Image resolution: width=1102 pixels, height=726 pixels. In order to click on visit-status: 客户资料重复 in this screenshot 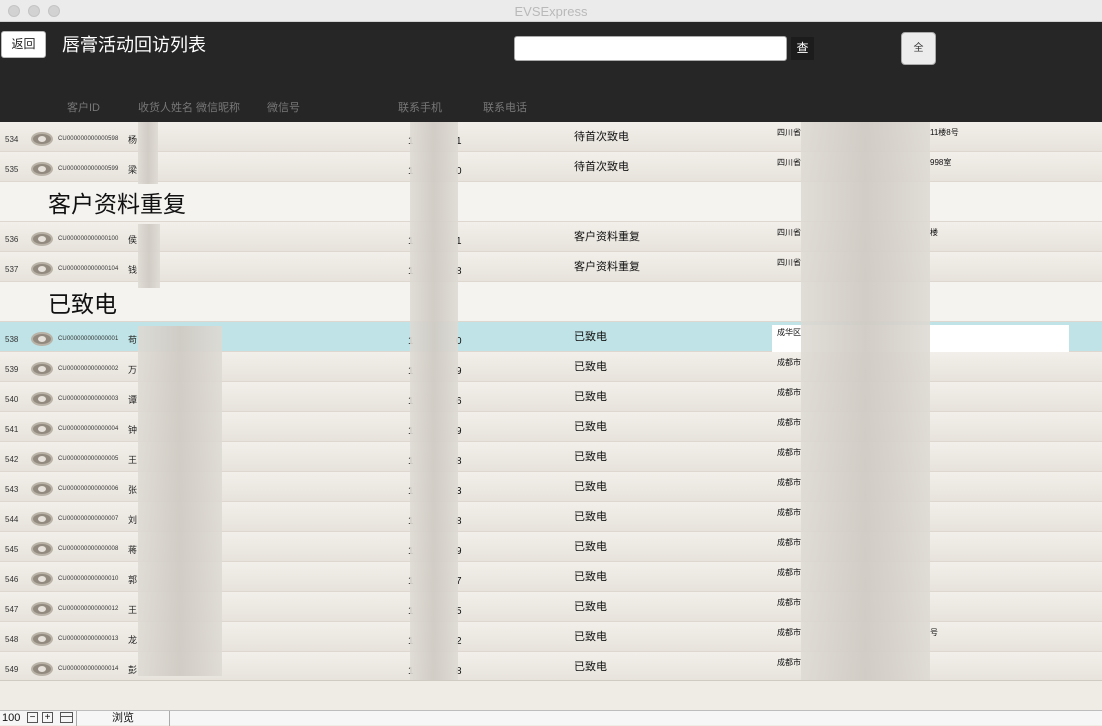, I will do `click(607, 267)`.